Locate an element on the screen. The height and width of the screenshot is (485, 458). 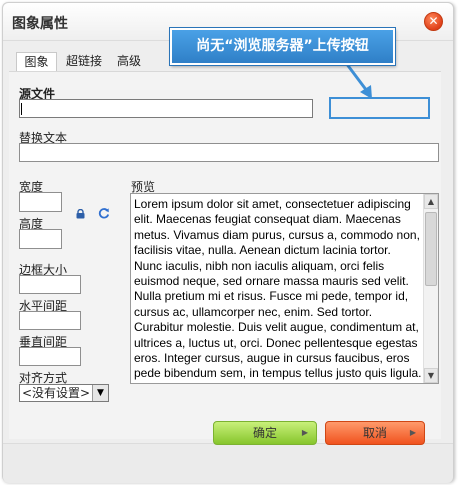
tab-hyperlink: 超链接 is located at coordinates (84, 62).